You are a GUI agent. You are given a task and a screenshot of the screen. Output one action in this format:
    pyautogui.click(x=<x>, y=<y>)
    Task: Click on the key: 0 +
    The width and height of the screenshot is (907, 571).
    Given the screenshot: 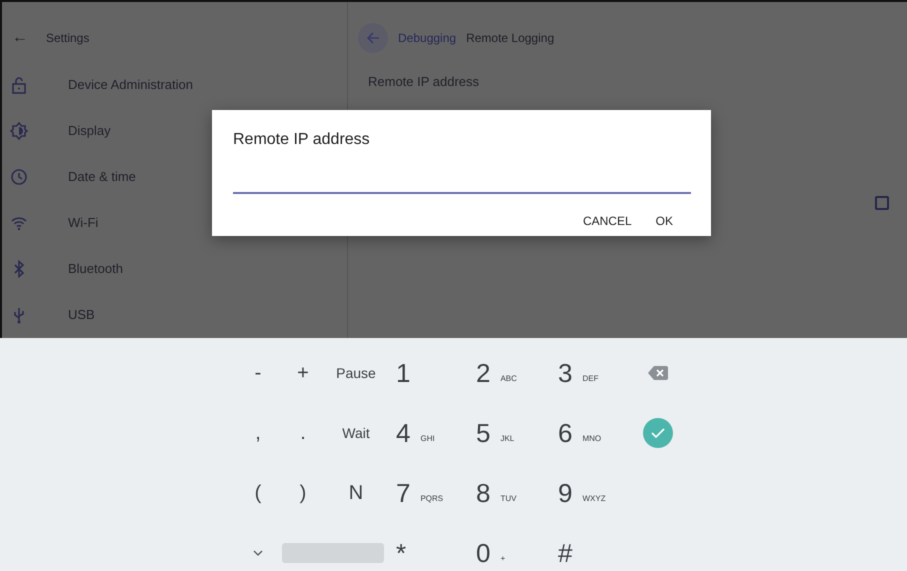 What is the action you would take?
    pyautogui.click(x=507, y=547)
    